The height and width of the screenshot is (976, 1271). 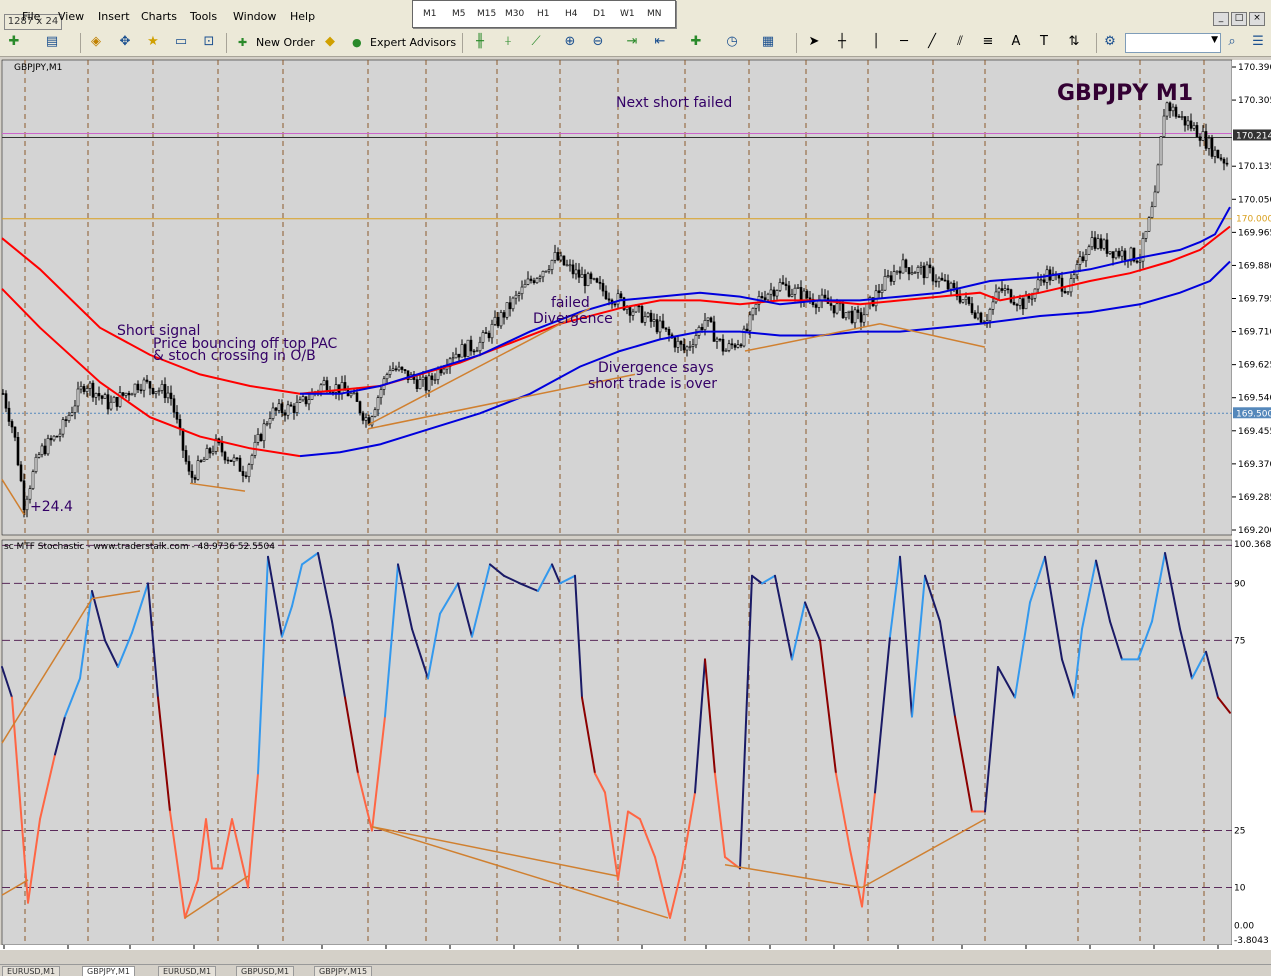 What do you see at coordinates (1257, 19) in the screenshot?
I see `close-icon: ×` at bounding box center [1257, 19].